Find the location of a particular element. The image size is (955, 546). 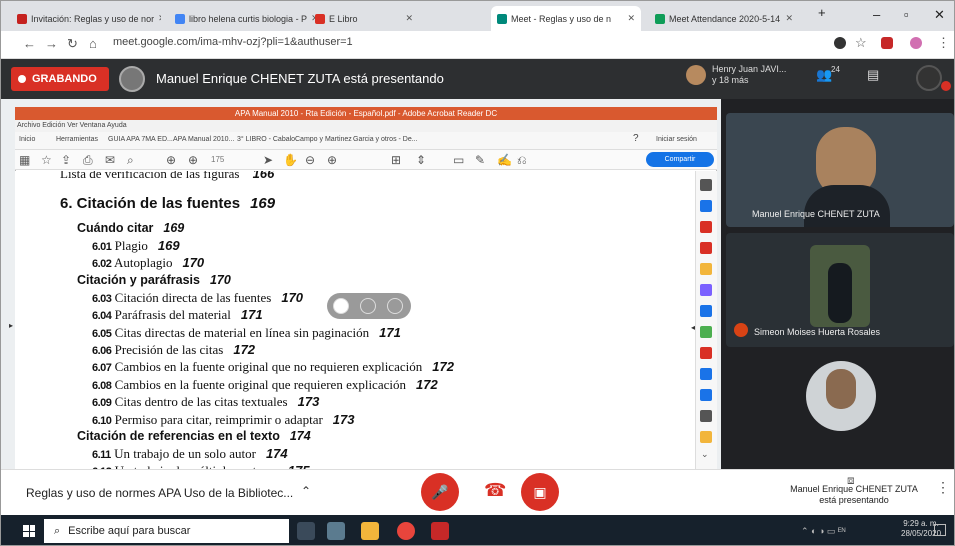

extension-icon is located at coordinates (887, 43).